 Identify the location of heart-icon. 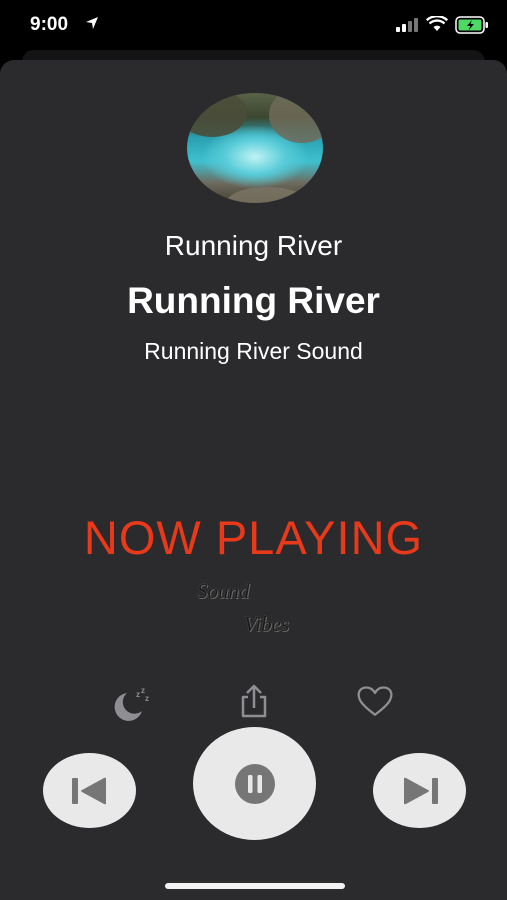
(375, 701).